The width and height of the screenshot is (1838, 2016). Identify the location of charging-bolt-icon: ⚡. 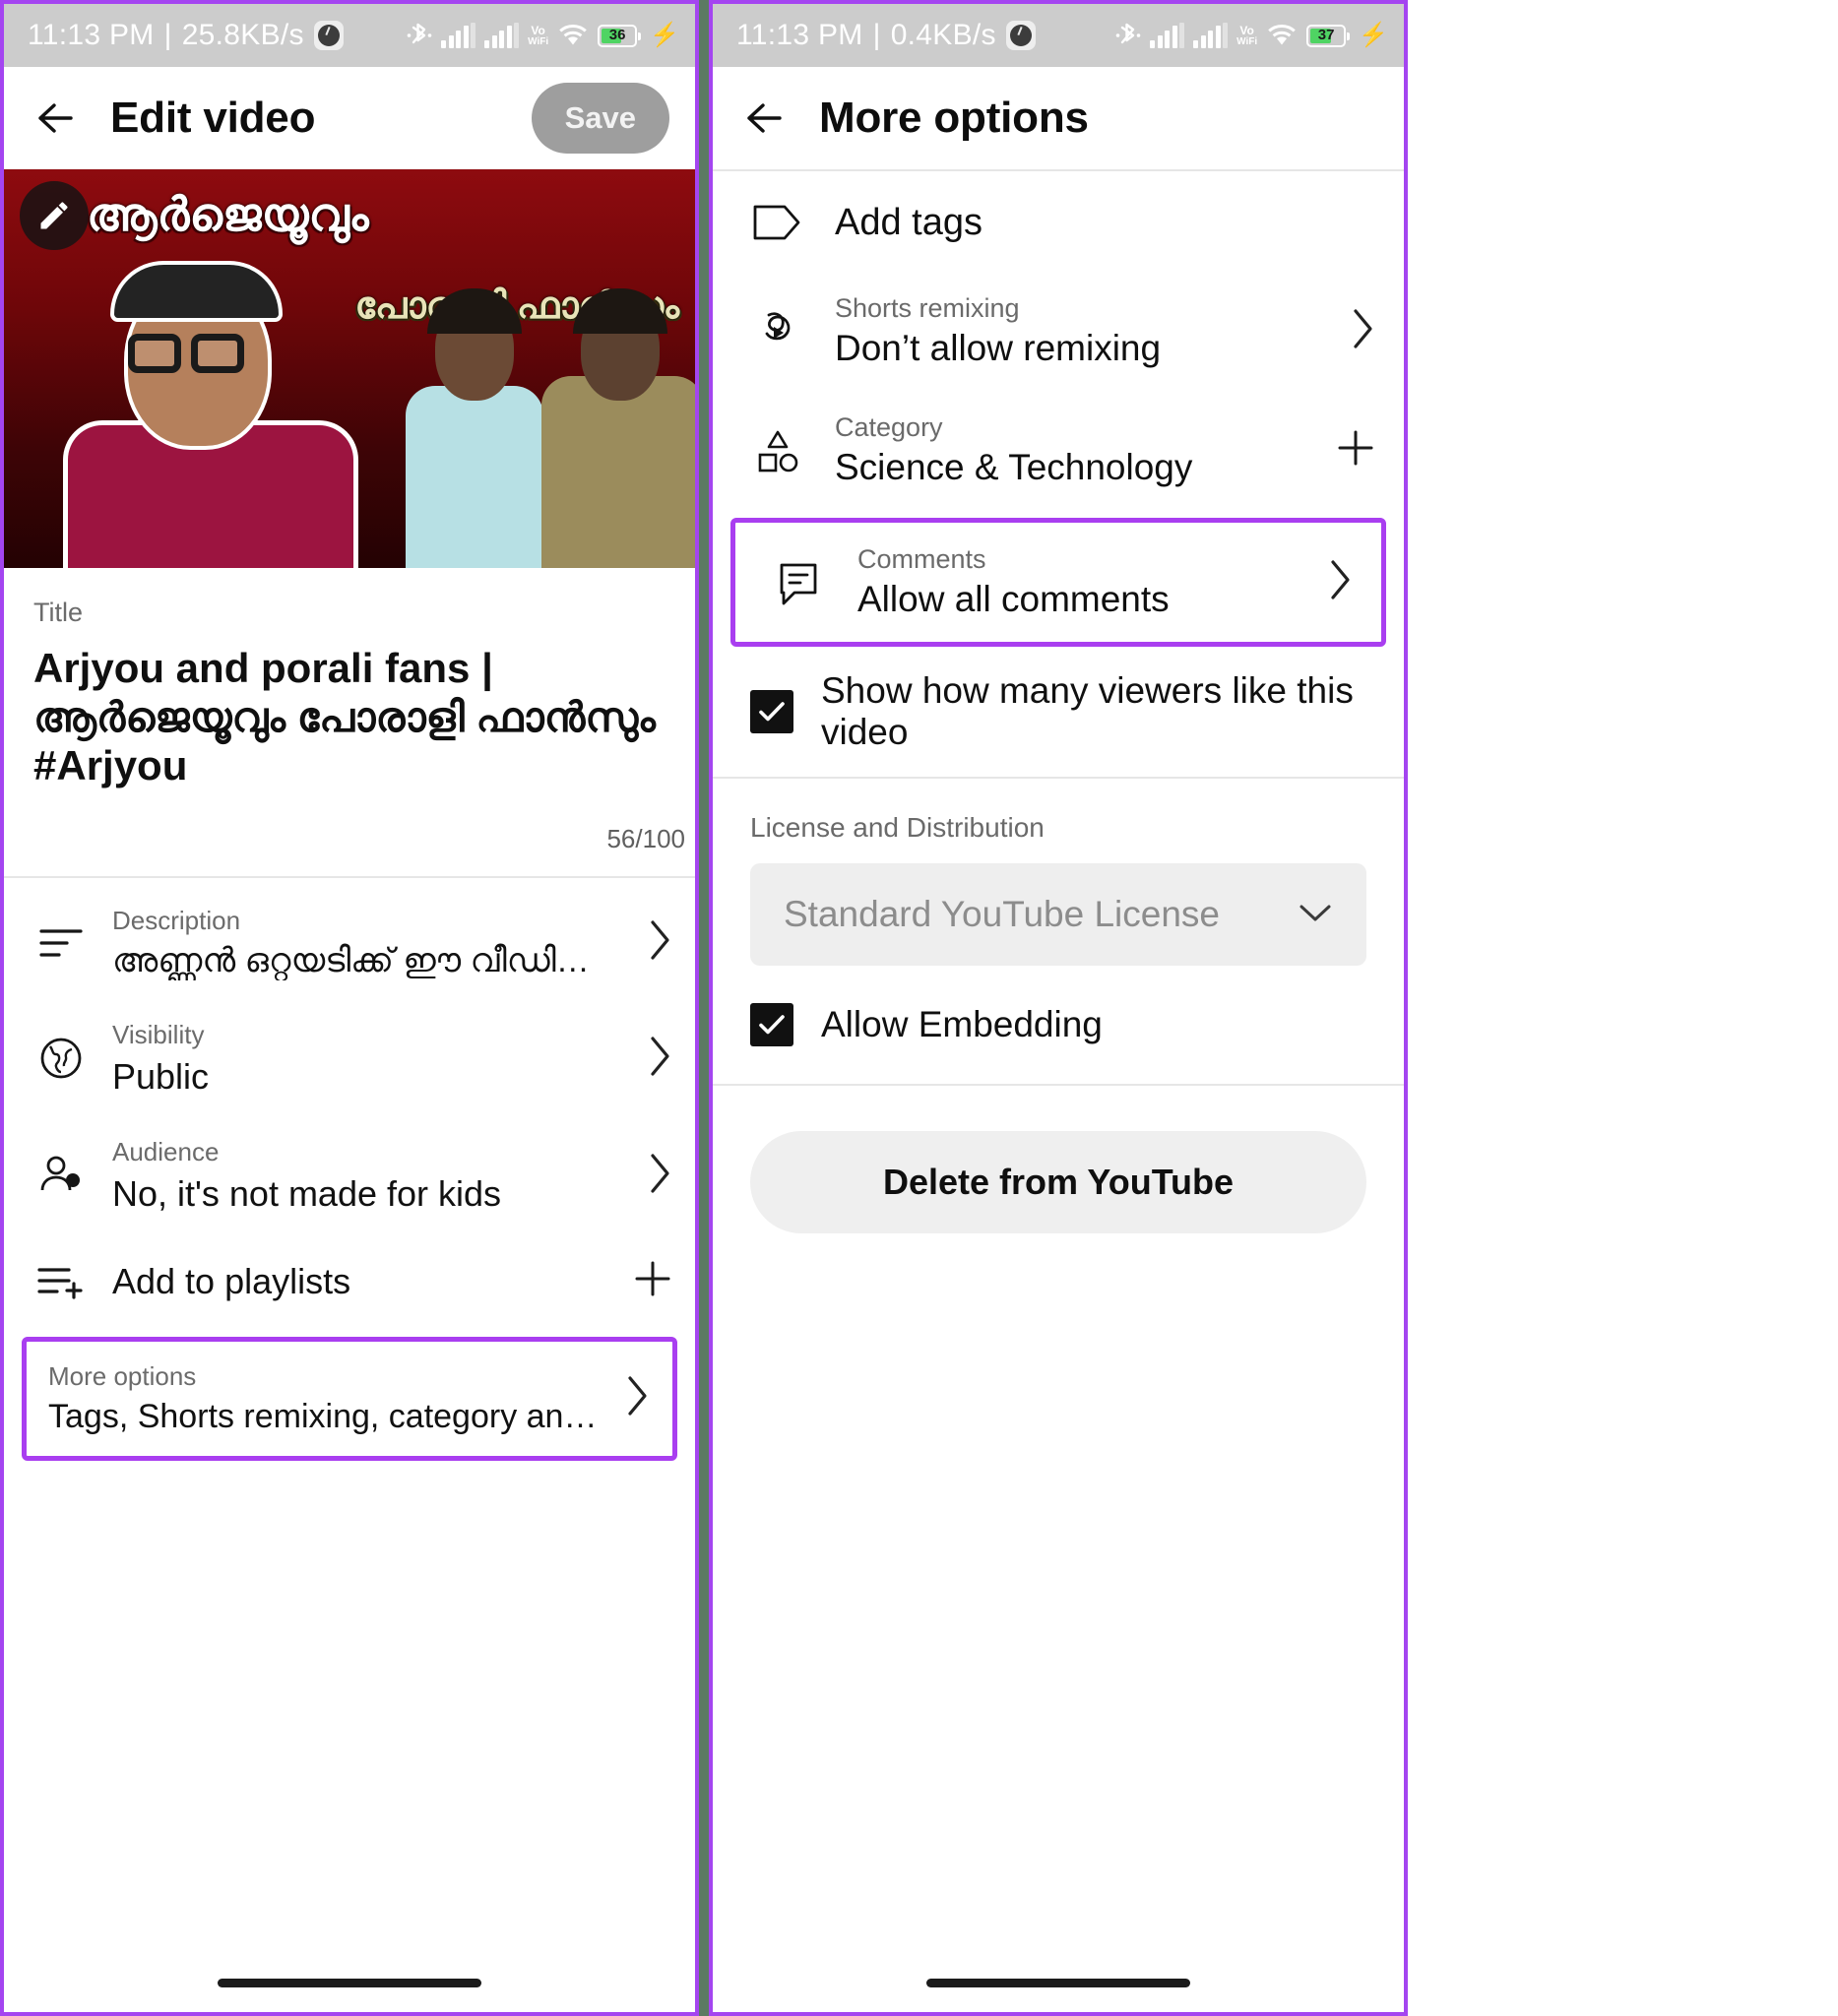
(664, 35).